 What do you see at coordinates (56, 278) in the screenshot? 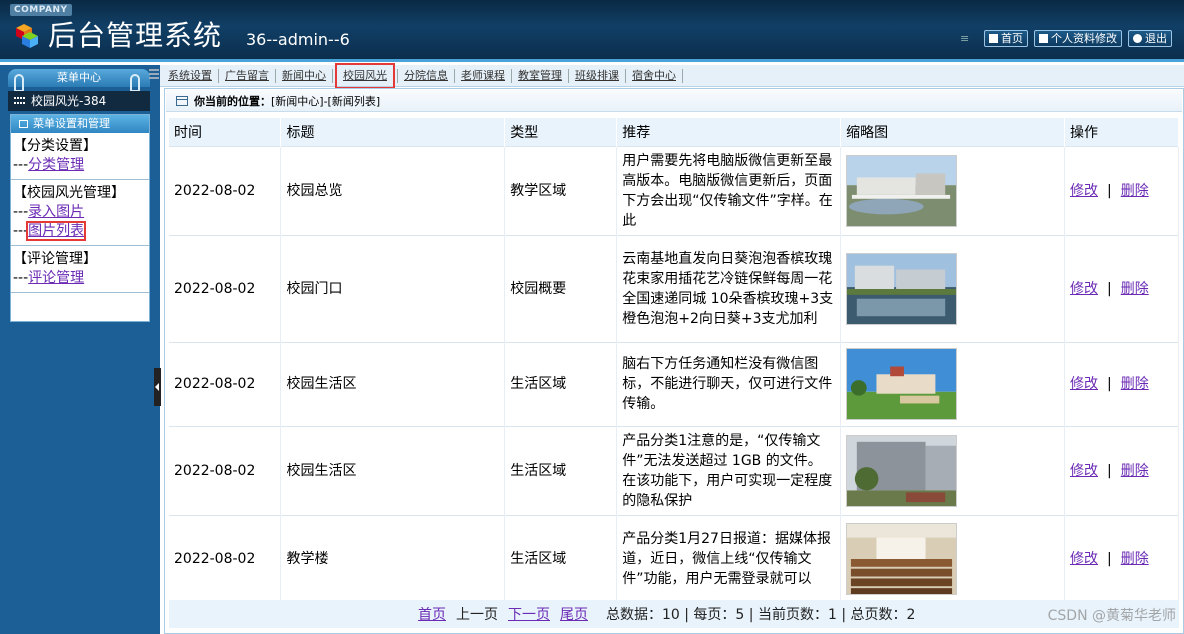
I see `comment-manage-link: 评论管理` at bounding box center [56, 278].